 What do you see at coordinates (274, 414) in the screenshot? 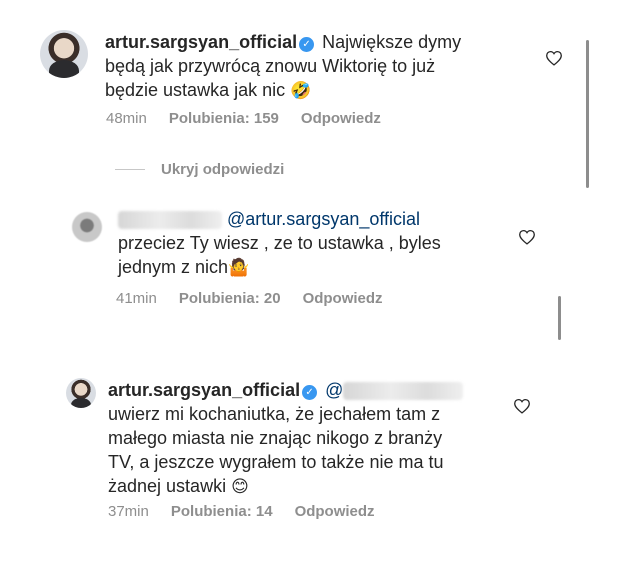
I see `comment-body-line: uwierz mi kochaniutka, że jechałem tam z` at bounding box center [274, 414].